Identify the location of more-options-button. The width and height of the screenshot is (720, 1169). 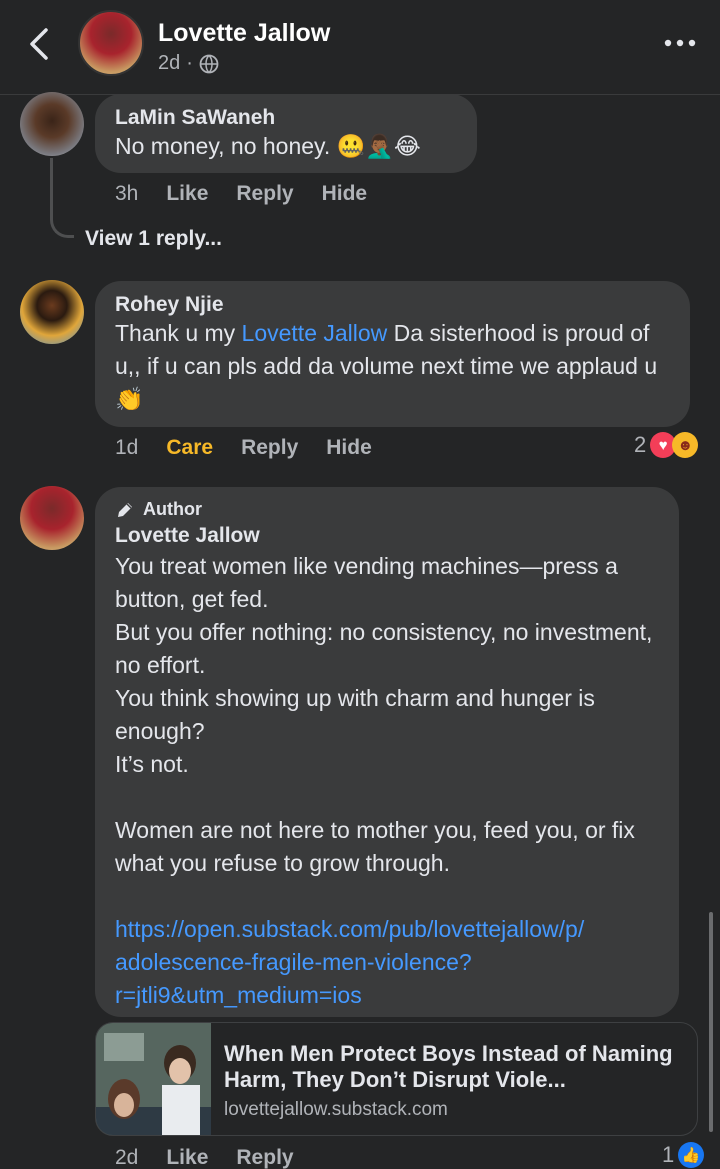
(680, 43).